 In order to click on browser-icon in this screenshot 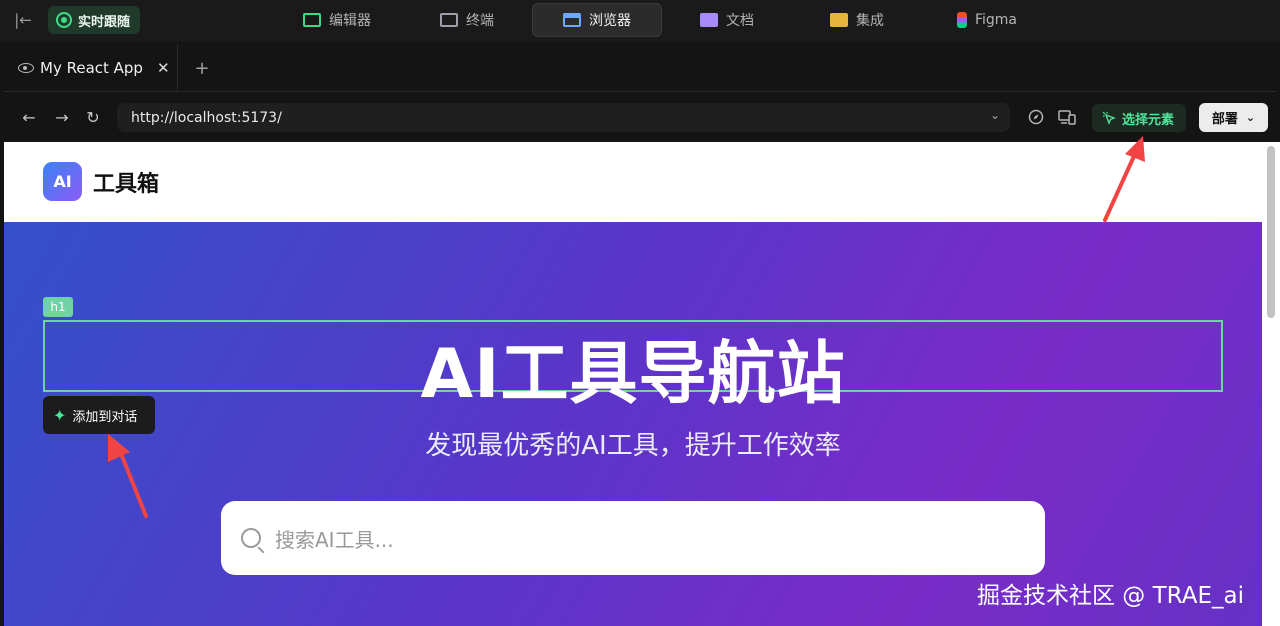, I will do `click(572, 20)`.